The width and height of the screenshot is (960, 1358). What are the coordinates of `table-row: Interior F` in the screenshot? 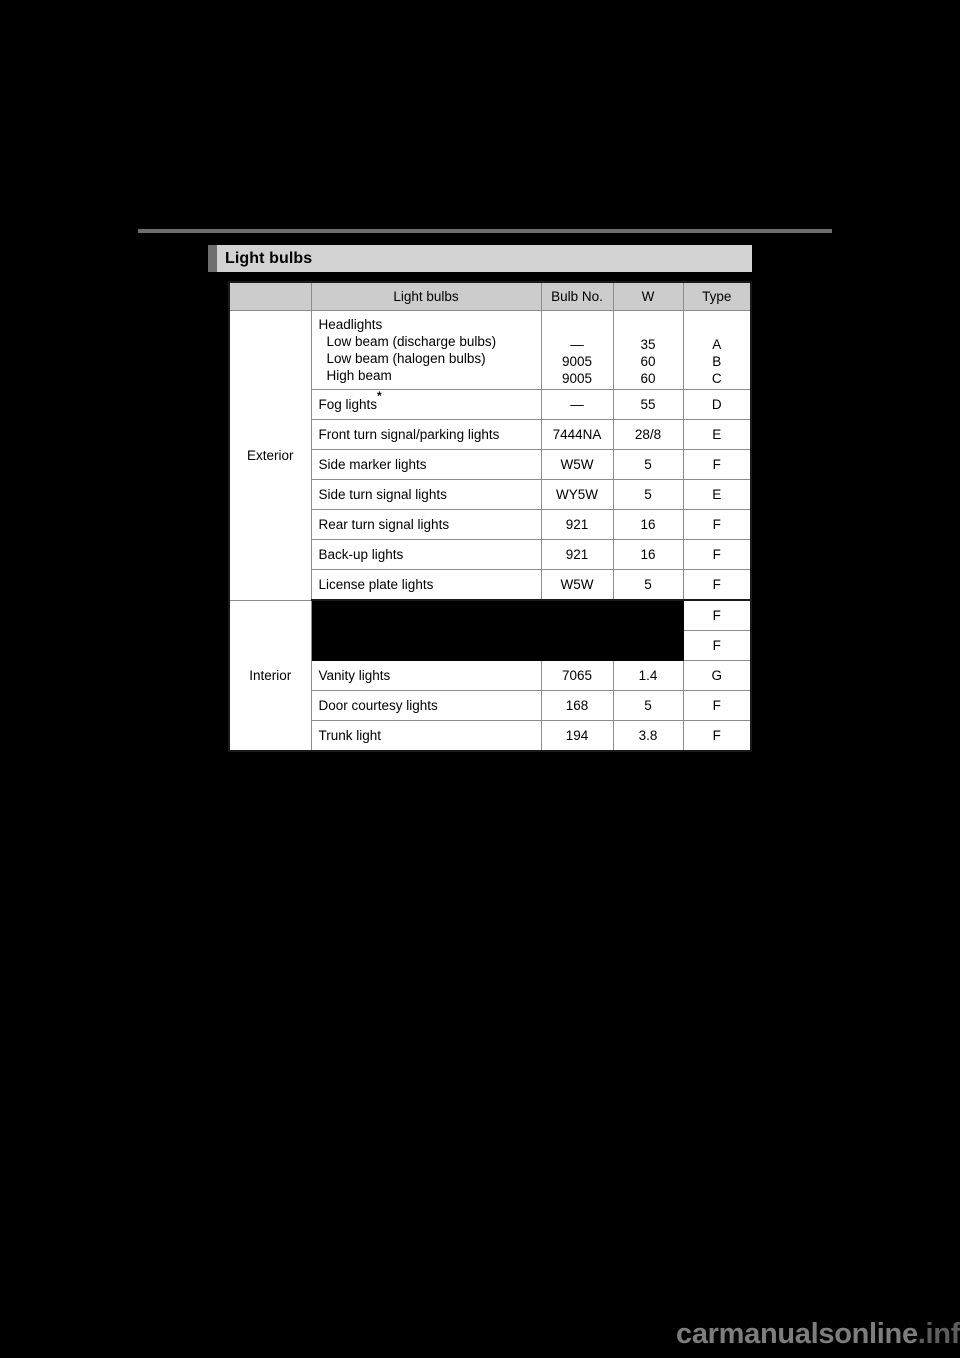 It's located at (490, 675).